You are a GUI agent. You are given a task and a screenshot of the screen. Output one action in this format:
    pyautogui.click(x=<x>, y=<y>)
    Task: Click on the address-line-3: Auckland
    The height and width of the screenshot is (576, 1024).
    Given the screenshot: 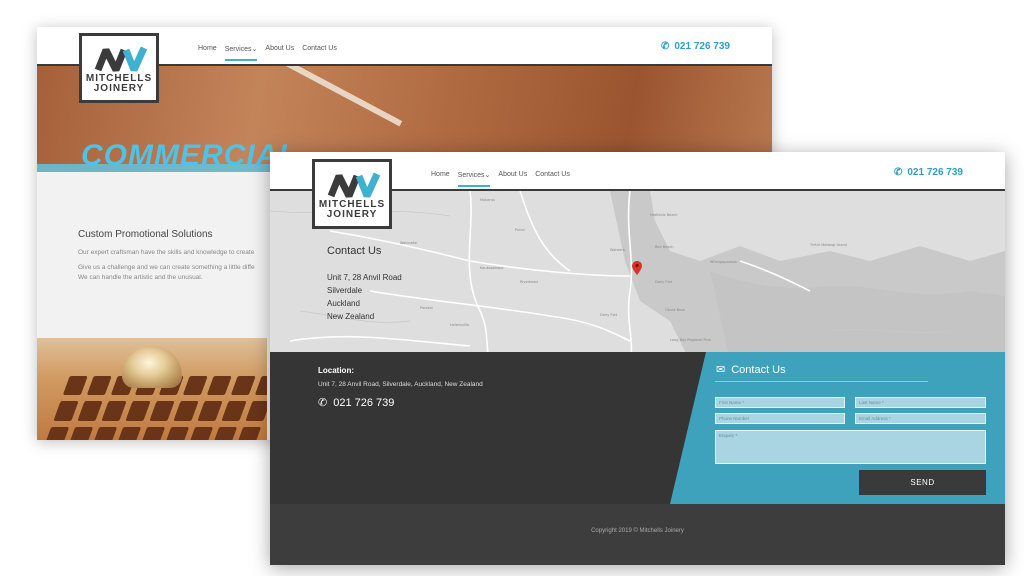 What is the action you would take?
    pyautogui.click(x=343, y=303)
    